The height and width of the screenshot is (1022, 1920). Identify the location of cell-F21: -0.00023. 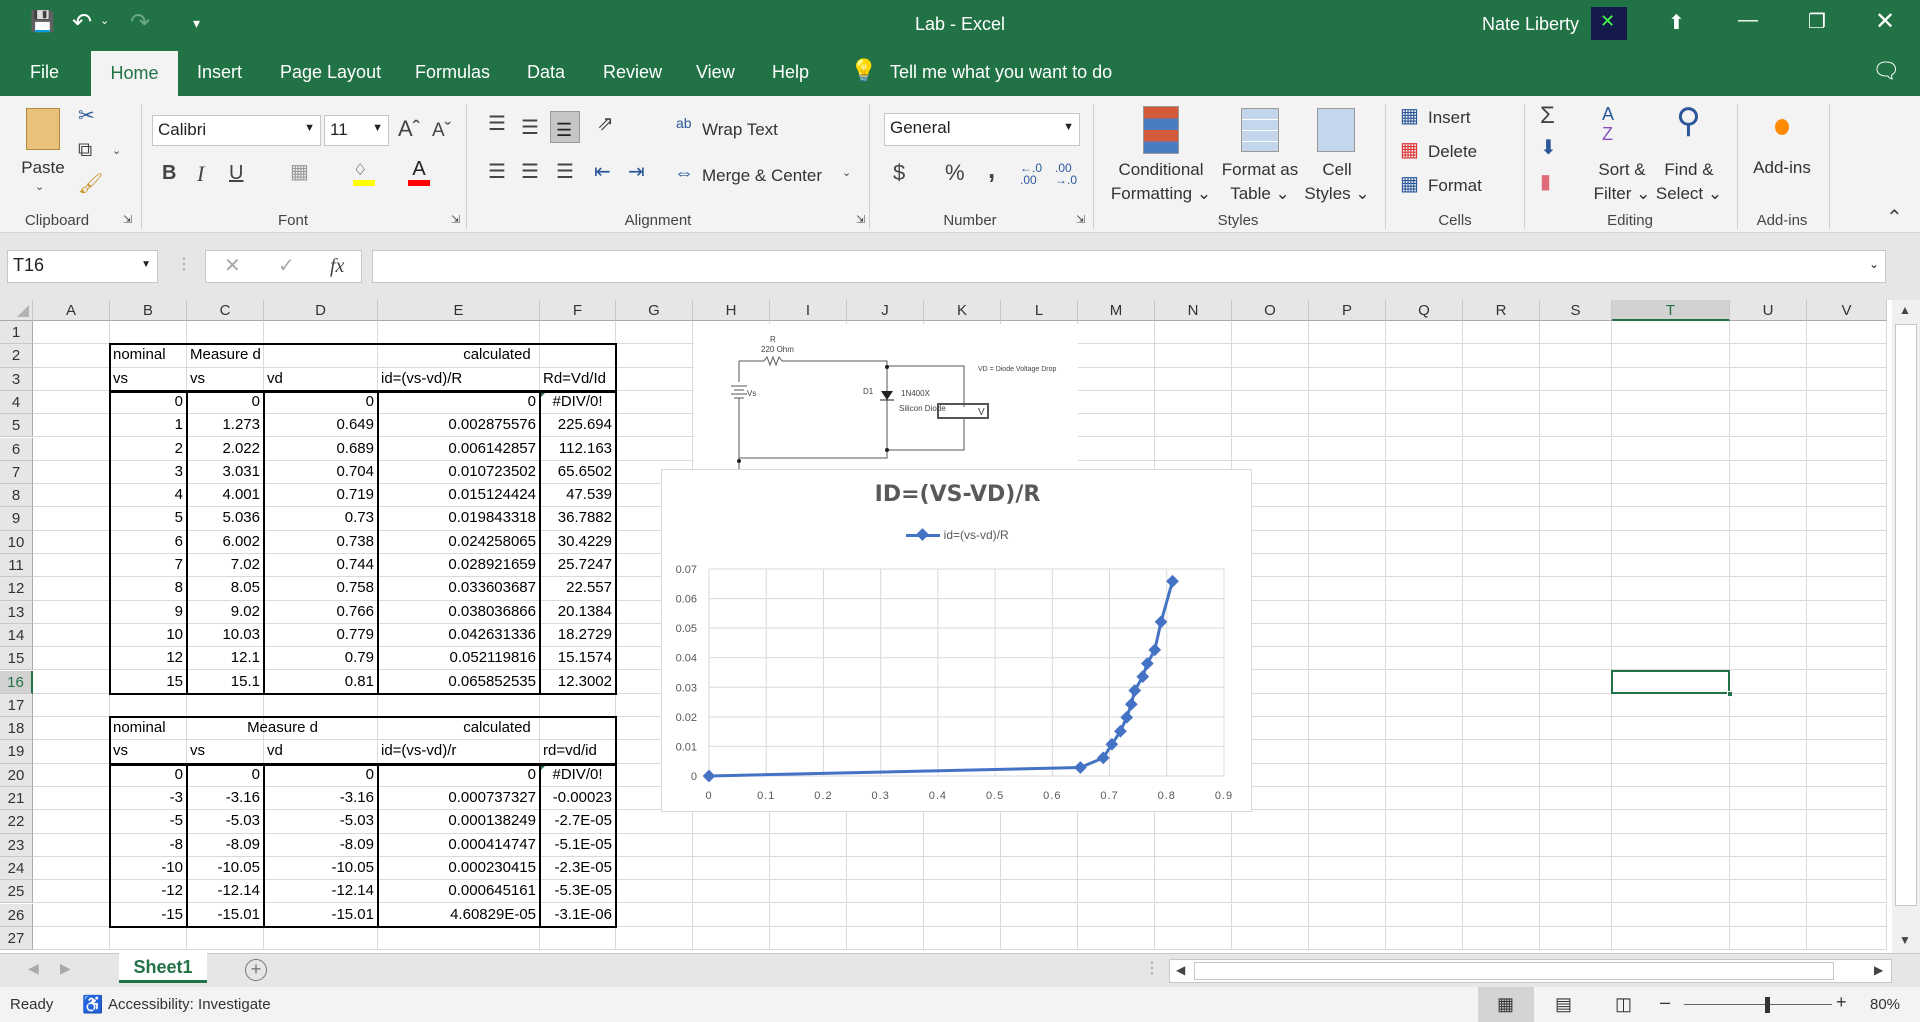
(578, 799).